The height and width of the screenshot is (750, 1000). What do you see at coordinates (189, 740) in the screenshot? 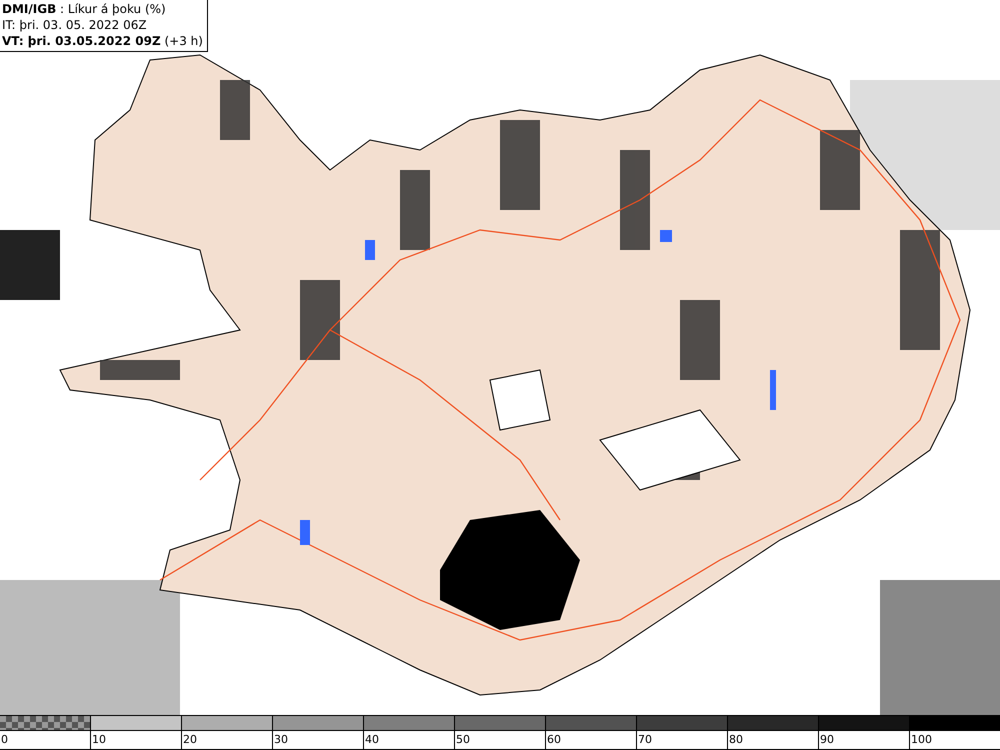
I see `legend-label: 20` at bounding box center [189, 740].